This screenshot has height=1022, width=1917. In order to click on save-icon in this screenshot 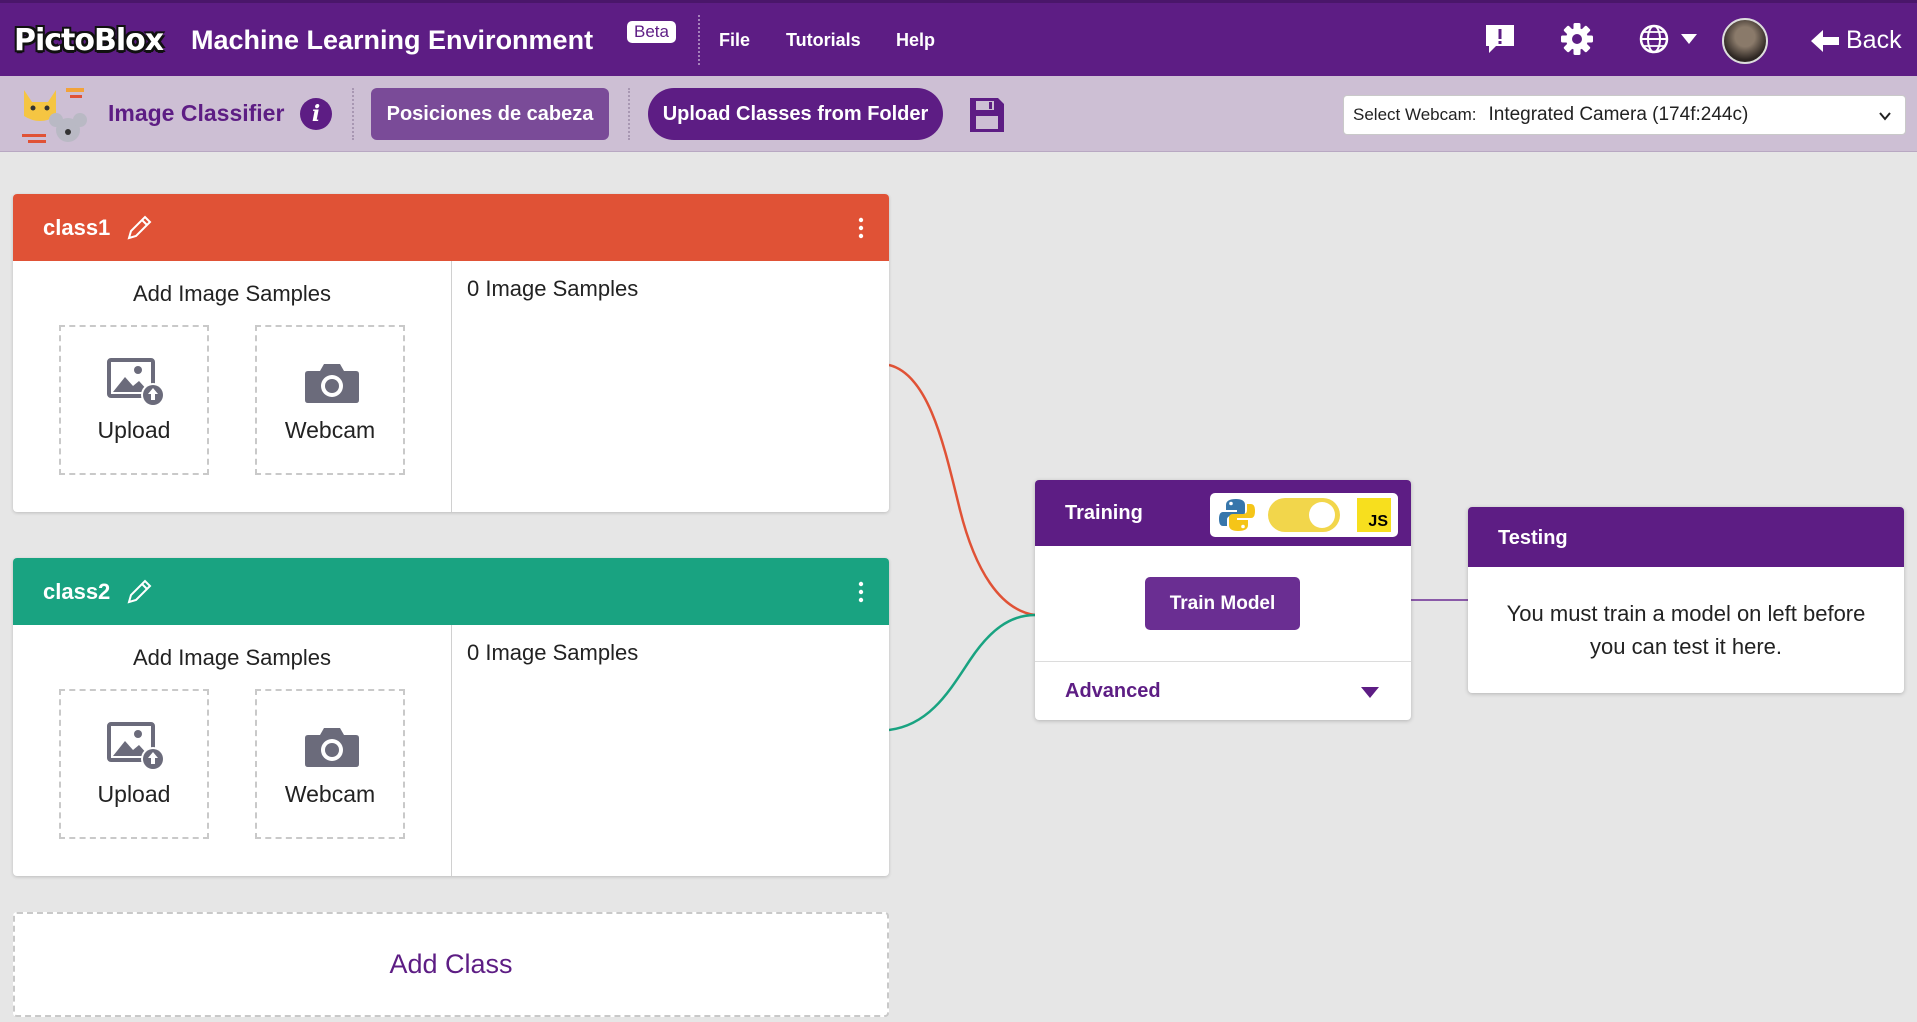, I will do `click(987, 115)`.